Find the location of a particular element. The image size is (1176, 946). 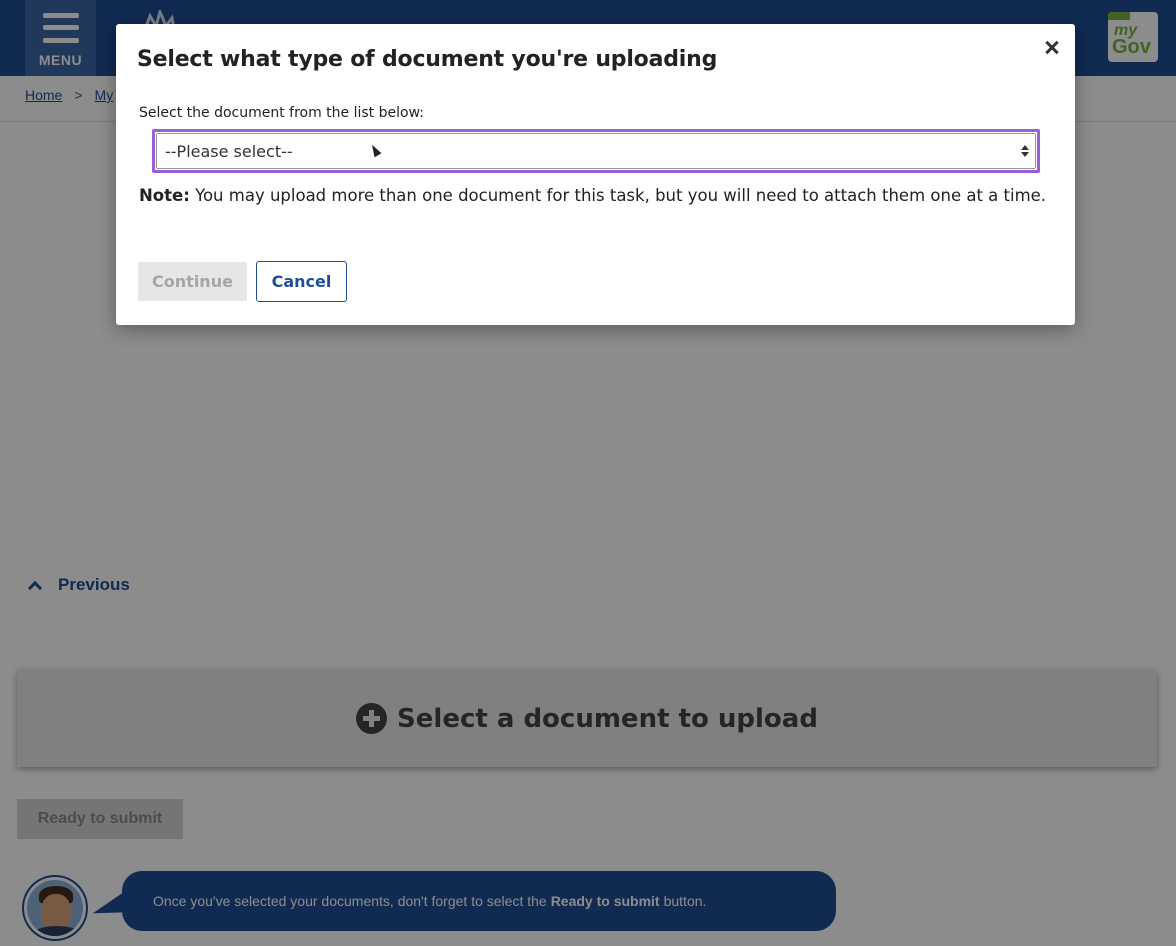

continue-button: Continue is located at coordinates (192, 281).